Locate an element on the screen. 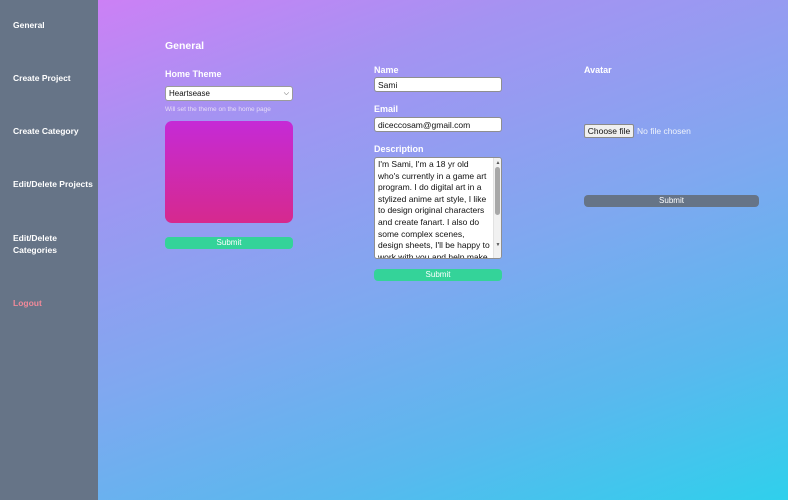  theme-submit-button: Submit is located at coordinates (229, 243).